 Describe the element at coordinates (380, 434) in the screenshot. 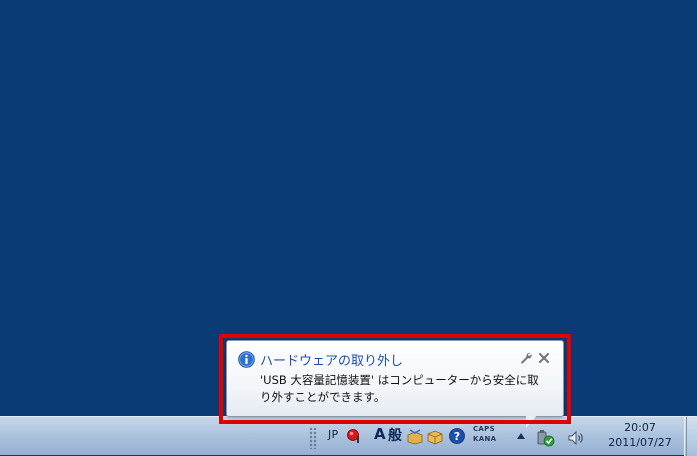

I see `ime-input-mode: A` at that location.